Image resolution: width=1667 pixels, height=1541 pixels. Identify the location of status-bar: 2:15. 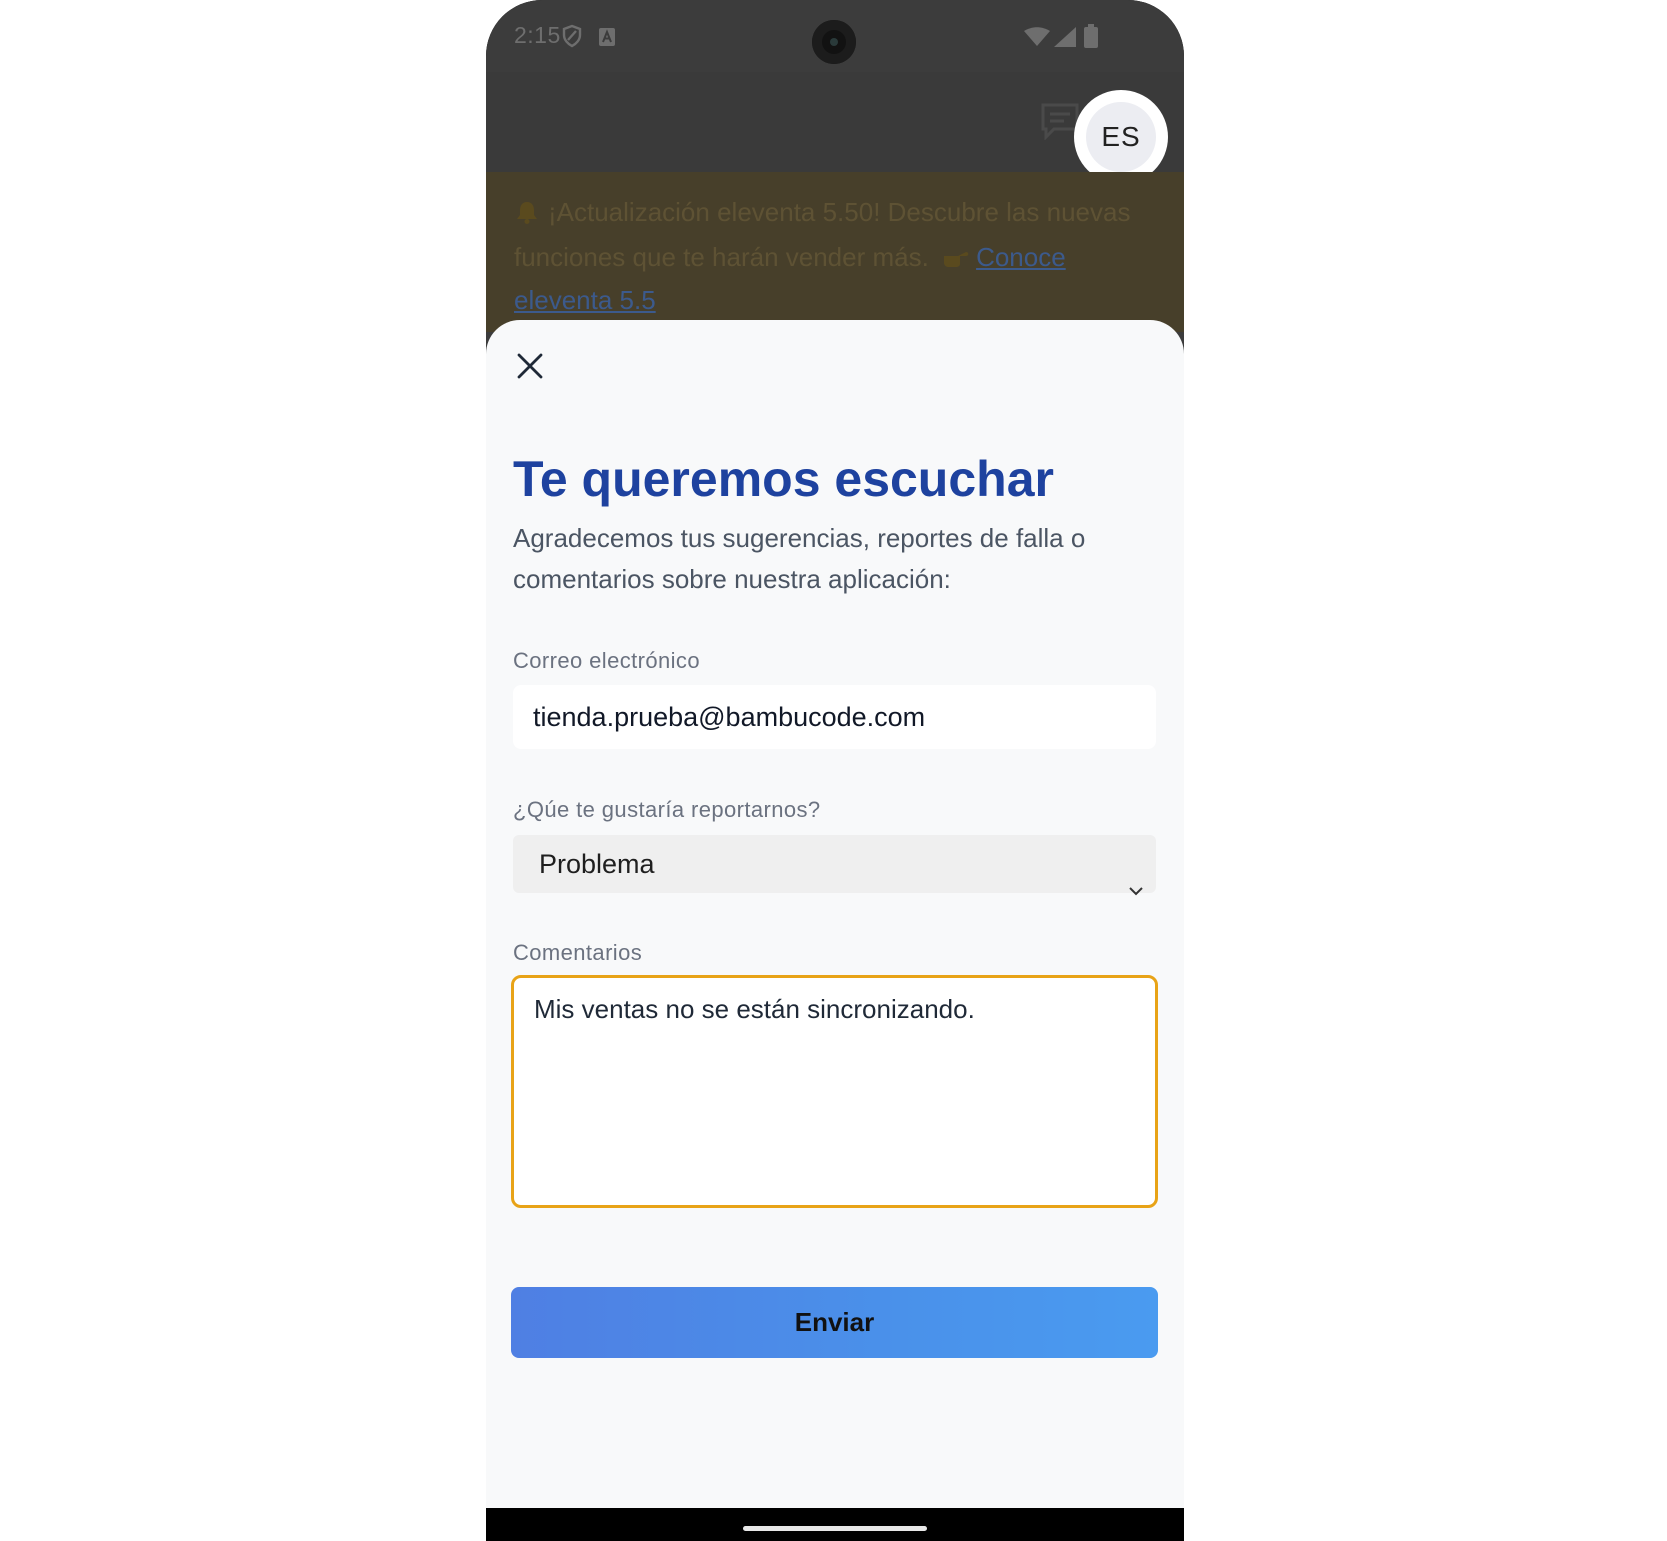
(835, 36).